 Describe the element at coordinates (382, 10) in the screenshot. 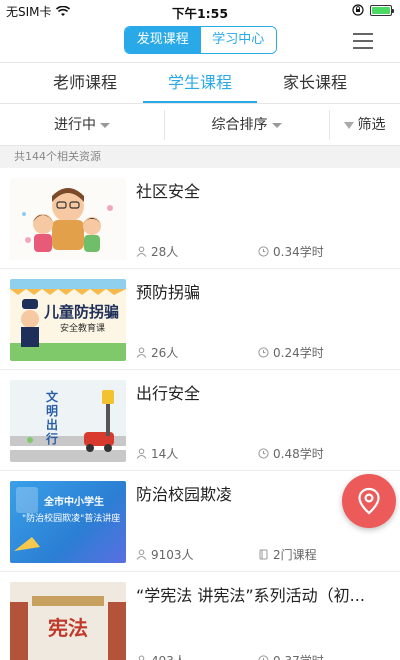

I see `battery-icon` at that location.